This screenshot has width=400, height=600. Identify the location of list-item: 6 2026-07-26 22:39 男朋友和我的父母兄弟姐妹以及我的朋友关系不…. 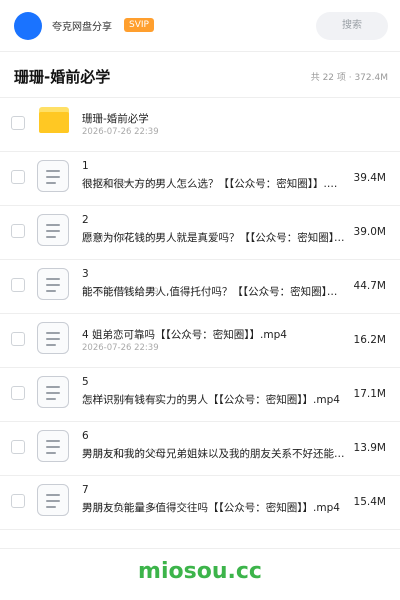
(200, 449).